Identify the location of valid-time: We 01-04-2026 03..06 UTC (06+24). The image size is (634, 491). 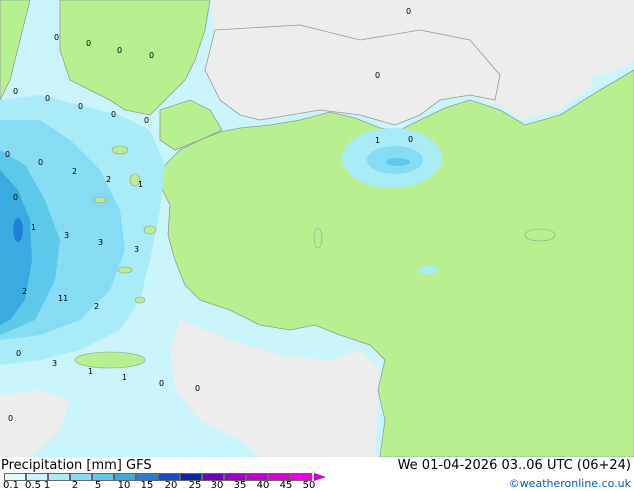
(514, 465).